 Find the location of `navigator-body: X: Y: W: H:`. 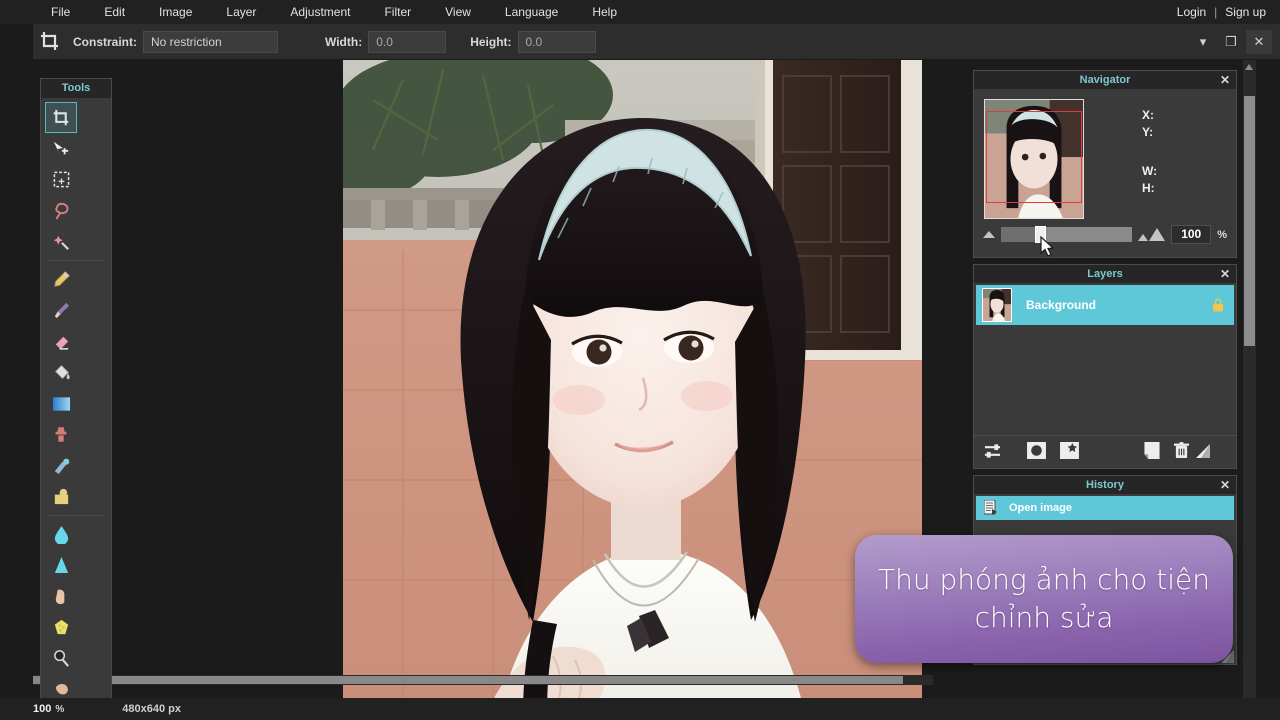

navigator-body: X: Y: W: H: is located at coordinates (1105, 154).